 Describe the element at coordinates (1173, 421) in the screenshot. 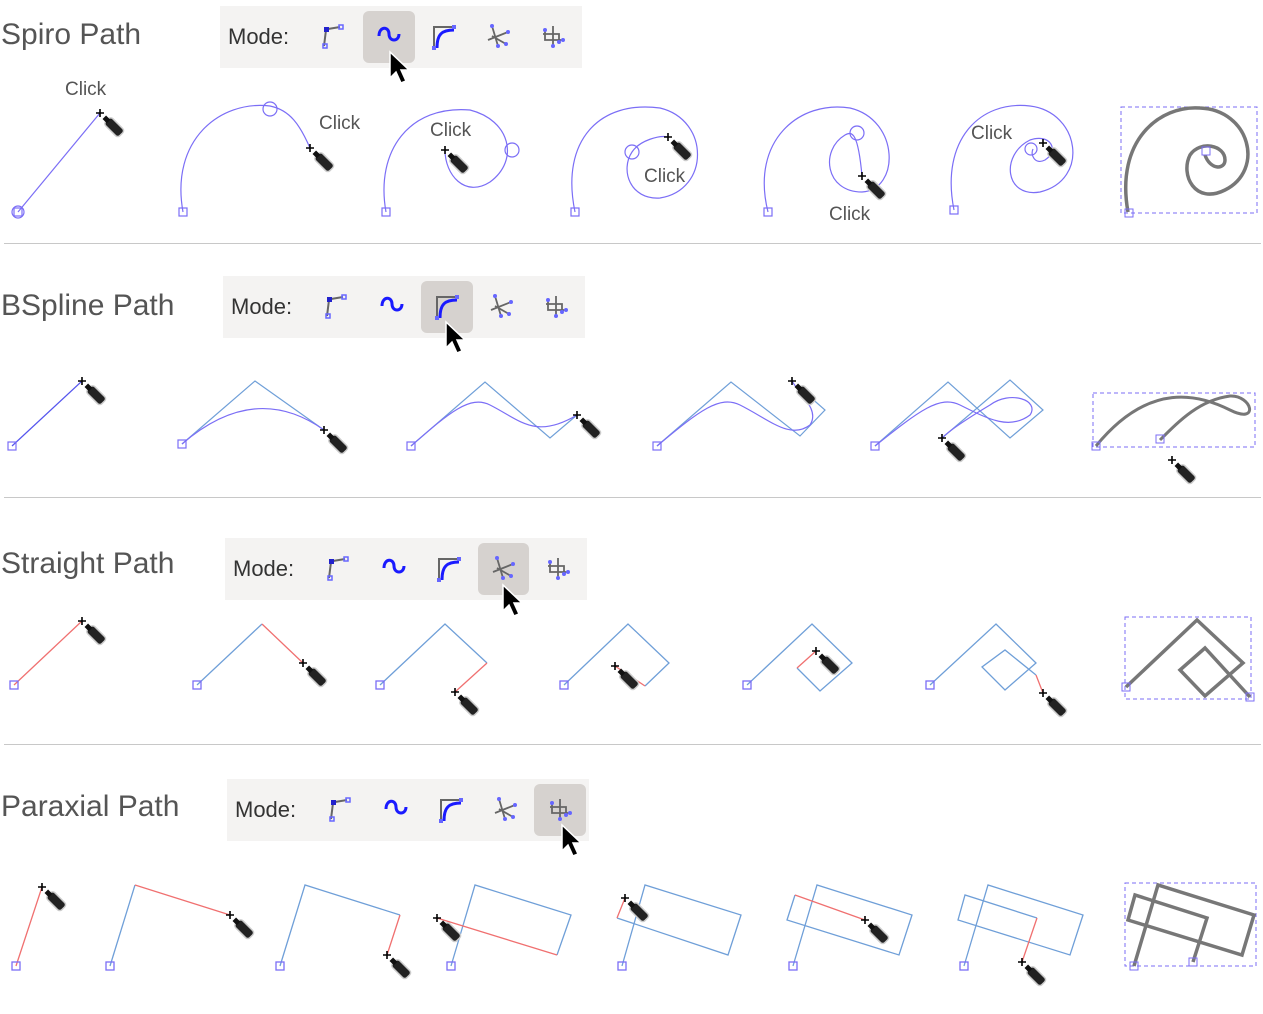

I see `bspline-result` at that location.